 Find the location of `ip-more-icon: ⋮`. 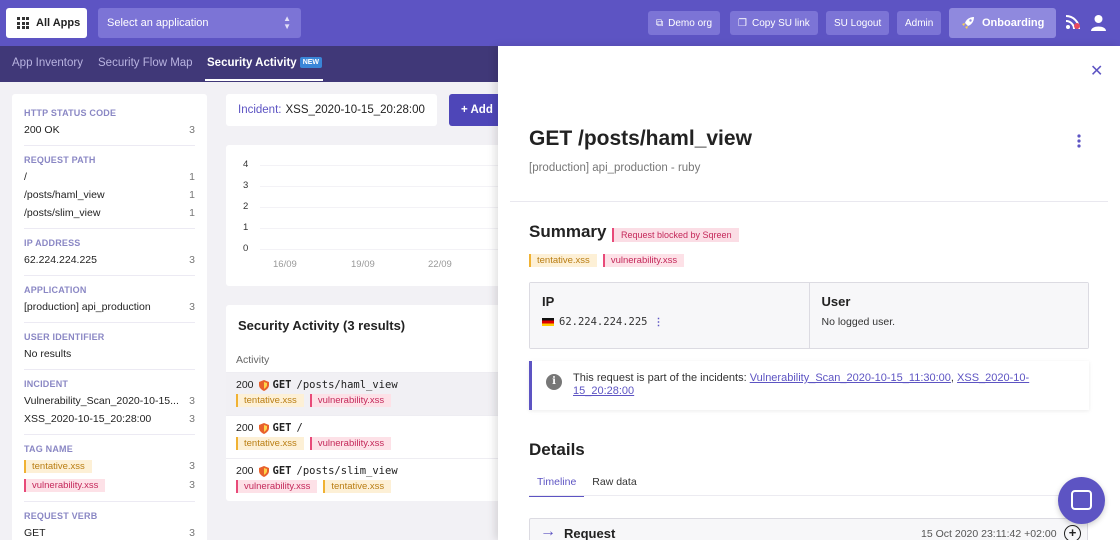

ip-more-icon: ⋮ is located at coordinates (659, 322).